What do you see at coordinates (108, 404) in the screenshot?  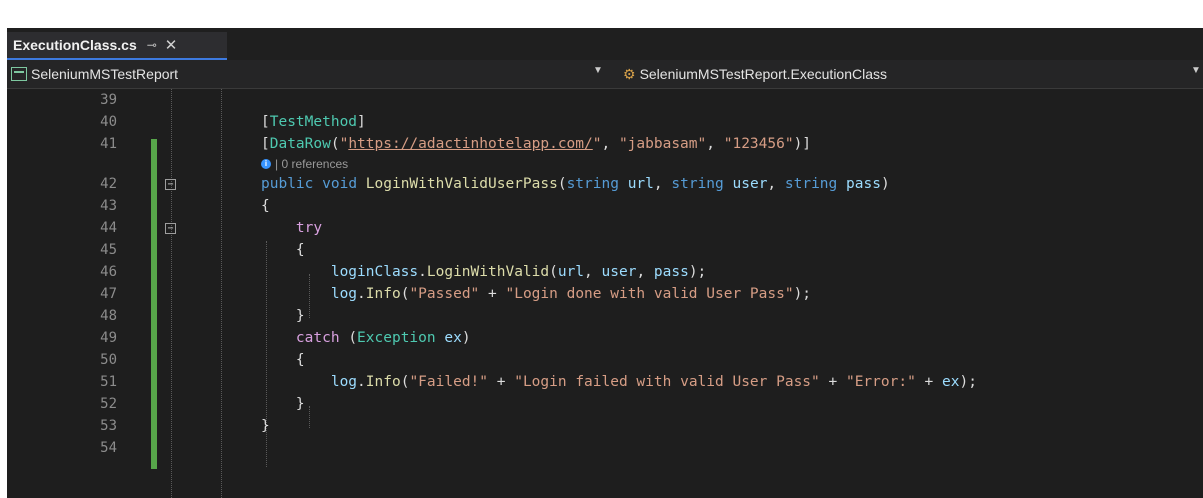 I see `line-number: 52` at bounding box center [108, 404].